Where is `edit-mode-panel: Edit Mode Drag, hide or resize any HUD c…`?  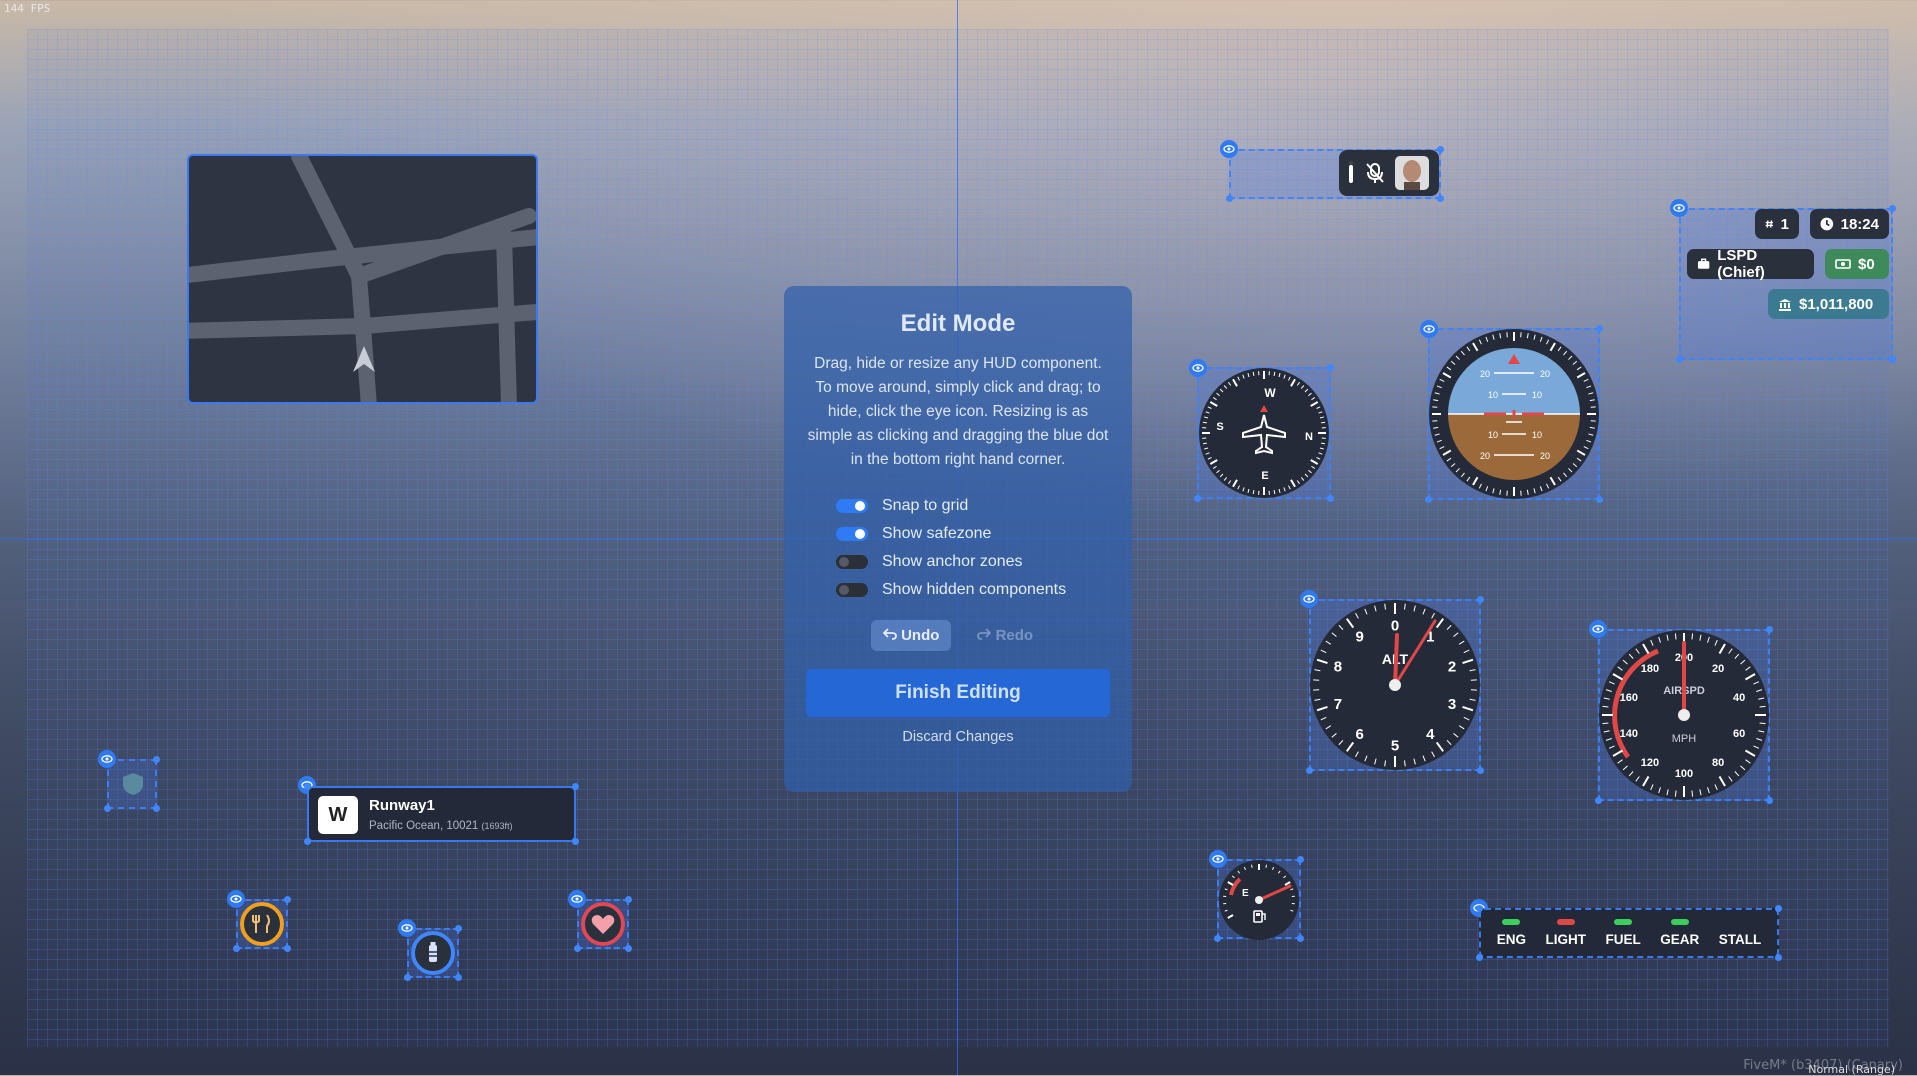 edit-mode-panel: Edit Mode Drag, hide or resize any HUD c… is located at coordinates (958, 539).